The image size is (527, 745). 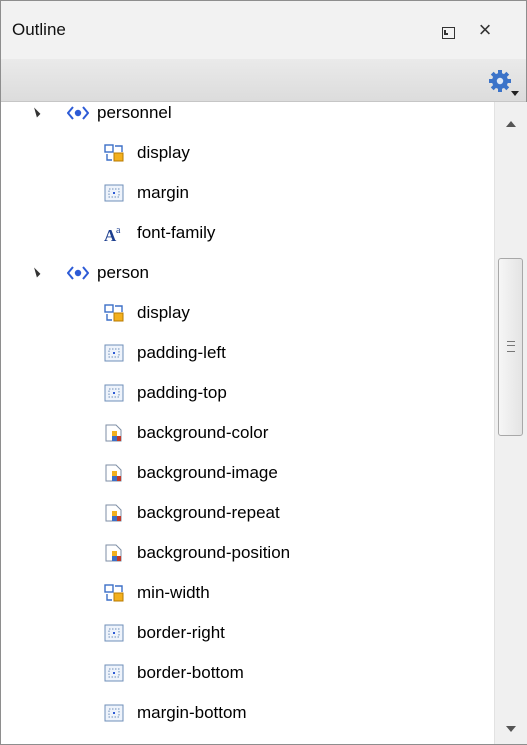 I want to click on tree-item-property: background-repeat, so click(x=247, y=513).